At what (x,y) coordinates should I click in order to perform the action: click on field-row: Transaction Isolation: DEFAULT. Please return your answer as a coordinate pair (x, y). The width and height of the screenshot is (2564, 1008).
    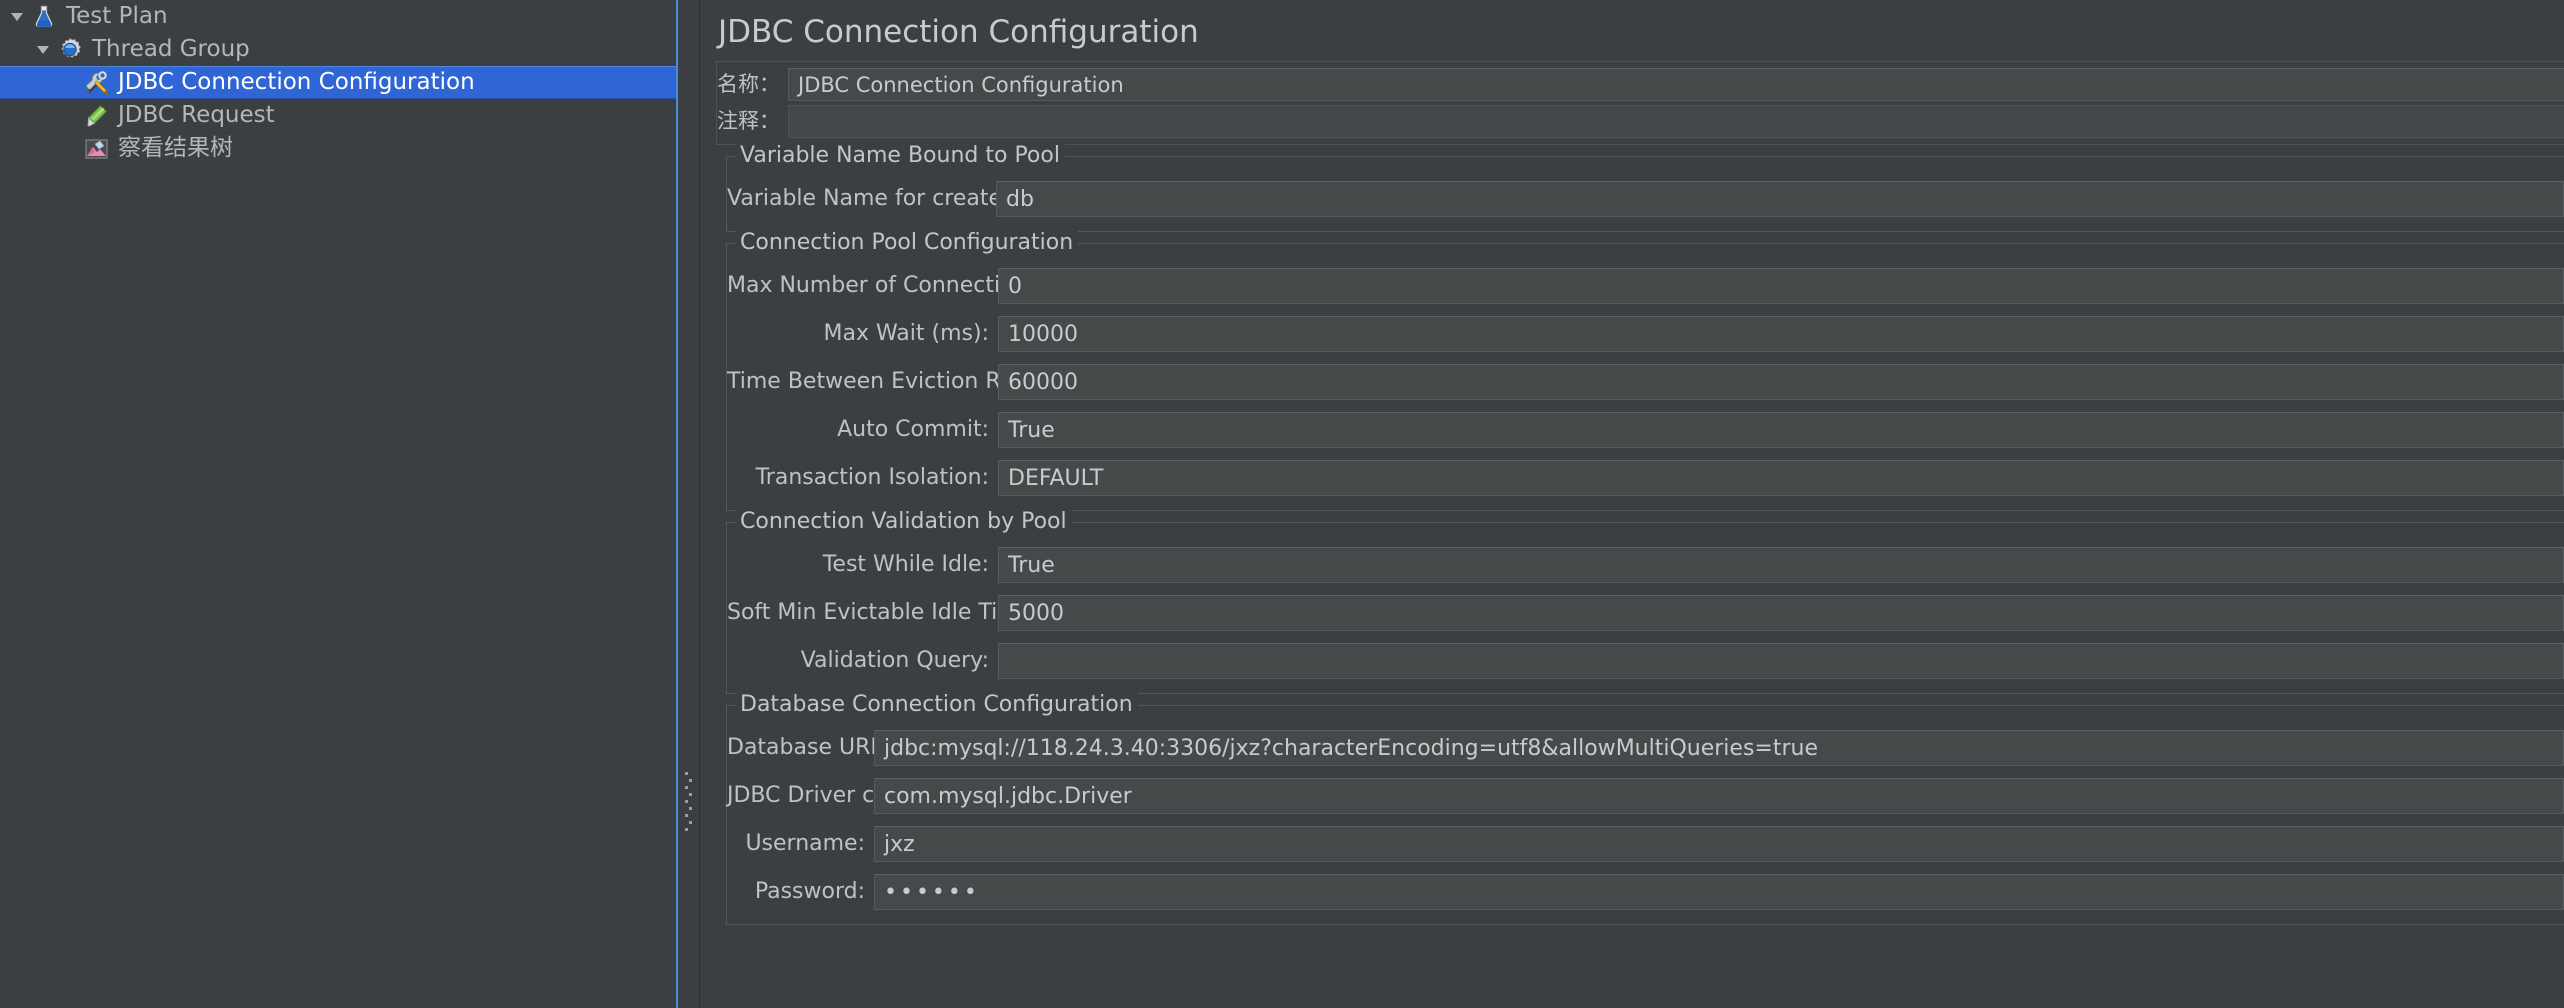
    Looking at the image, I should click on (1645, 478).